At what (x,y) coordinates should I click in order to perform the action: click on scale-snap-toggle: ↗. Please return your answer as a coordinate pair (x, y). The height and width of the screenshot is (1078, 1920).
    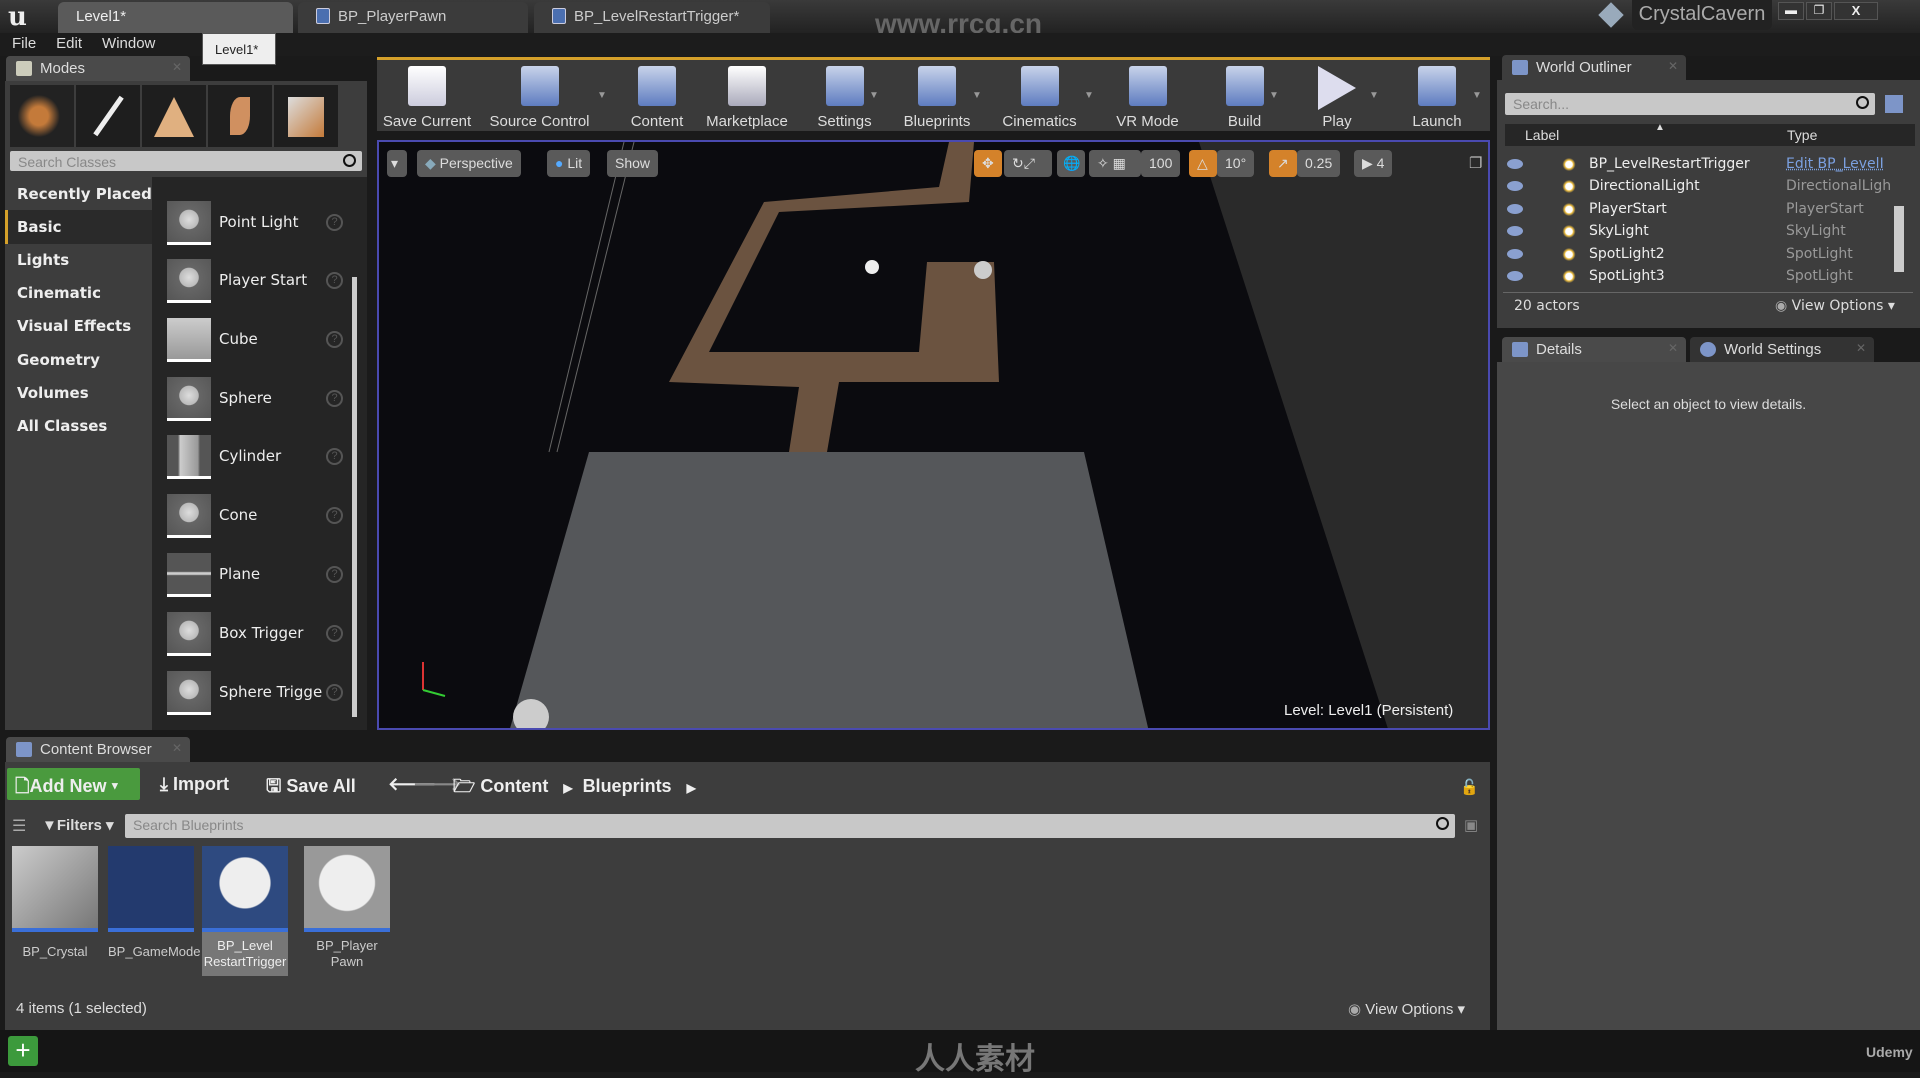
    Looking at the image, I should click on (1283, 163).